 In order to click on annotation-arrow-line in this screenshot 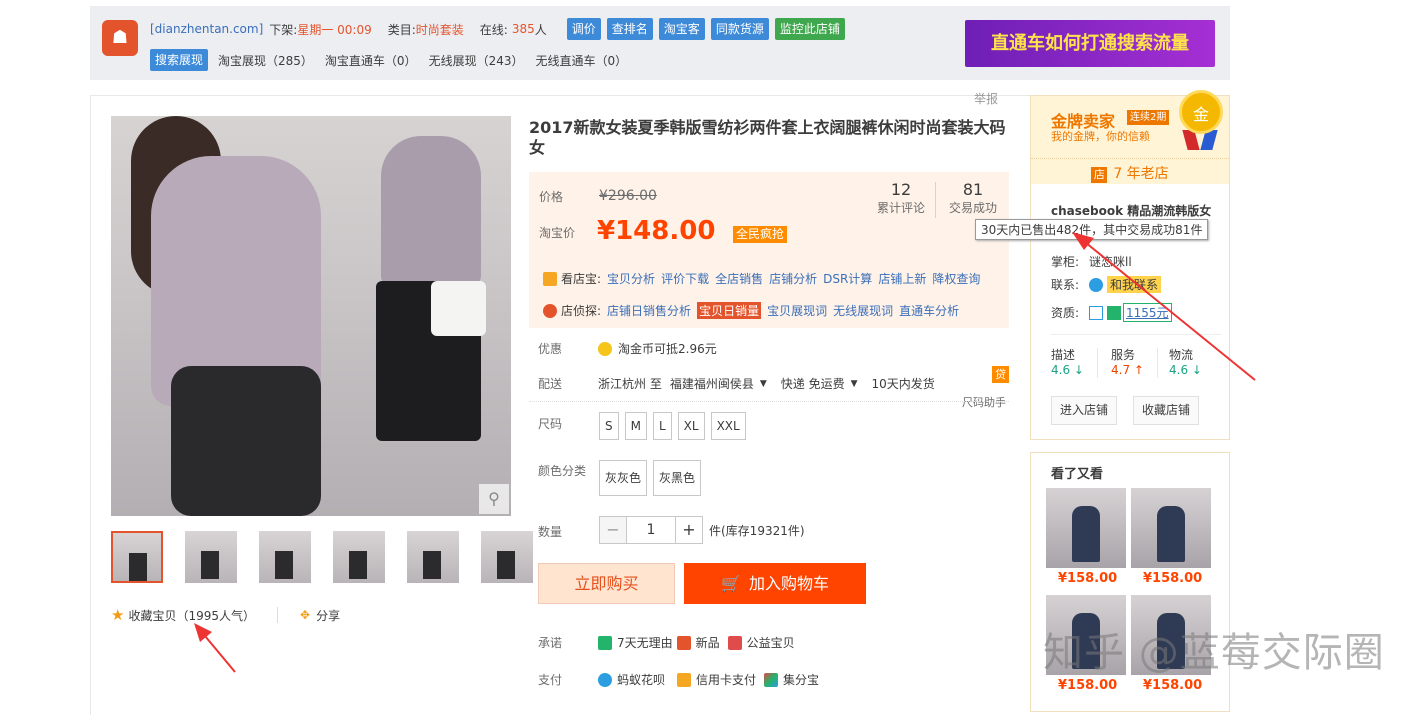, I will do `click(1167, 309)`.